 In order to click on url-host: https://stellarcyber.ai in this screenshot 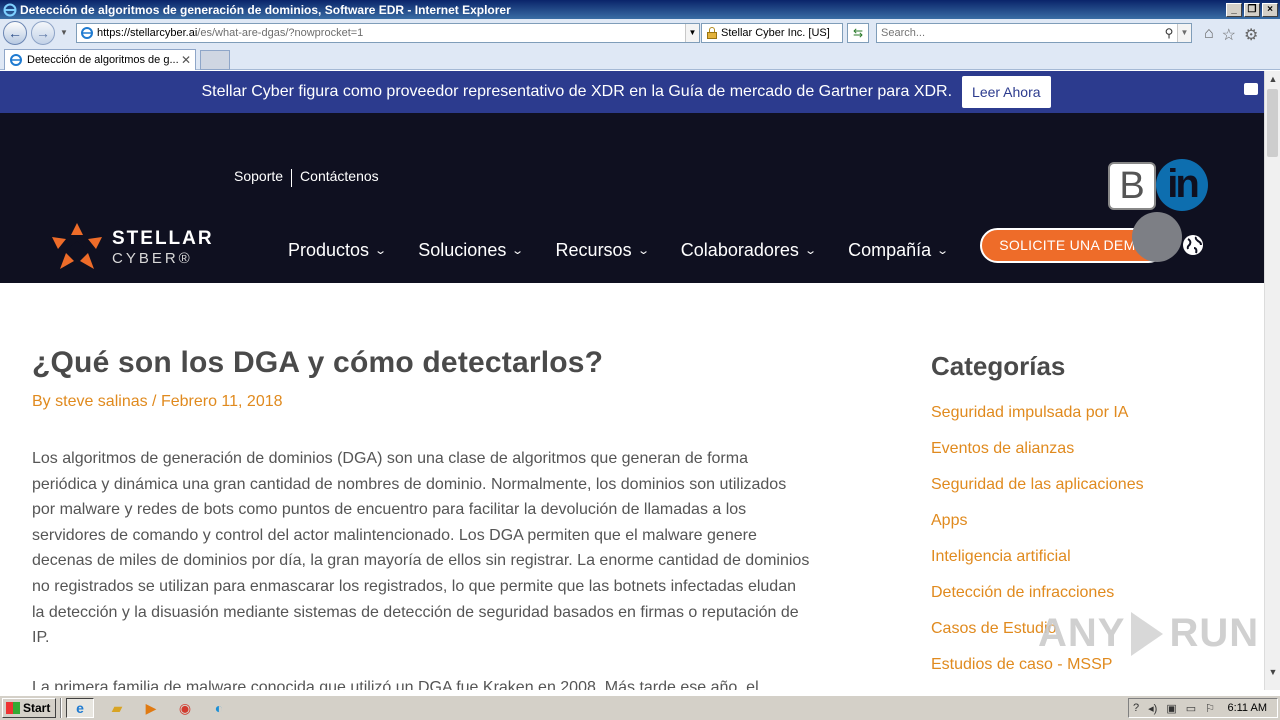, I will do `click(147, 33)`.